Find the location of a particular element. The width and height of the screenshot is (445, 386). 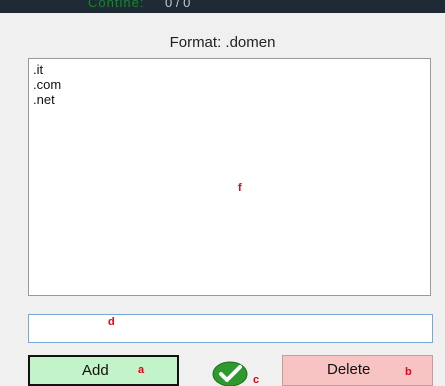

list-item: .com is located at coordinates (47, 84).